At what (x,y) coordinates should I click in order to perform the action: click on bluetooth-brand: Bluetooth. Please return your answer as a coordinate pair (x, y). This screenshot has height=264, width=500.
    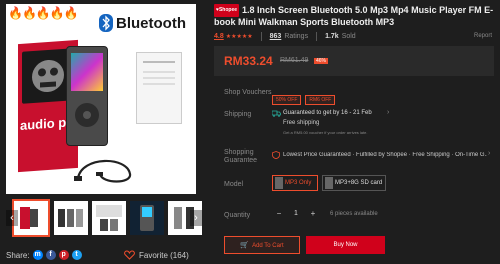
    Looking at the image, I should click on (142, 23).